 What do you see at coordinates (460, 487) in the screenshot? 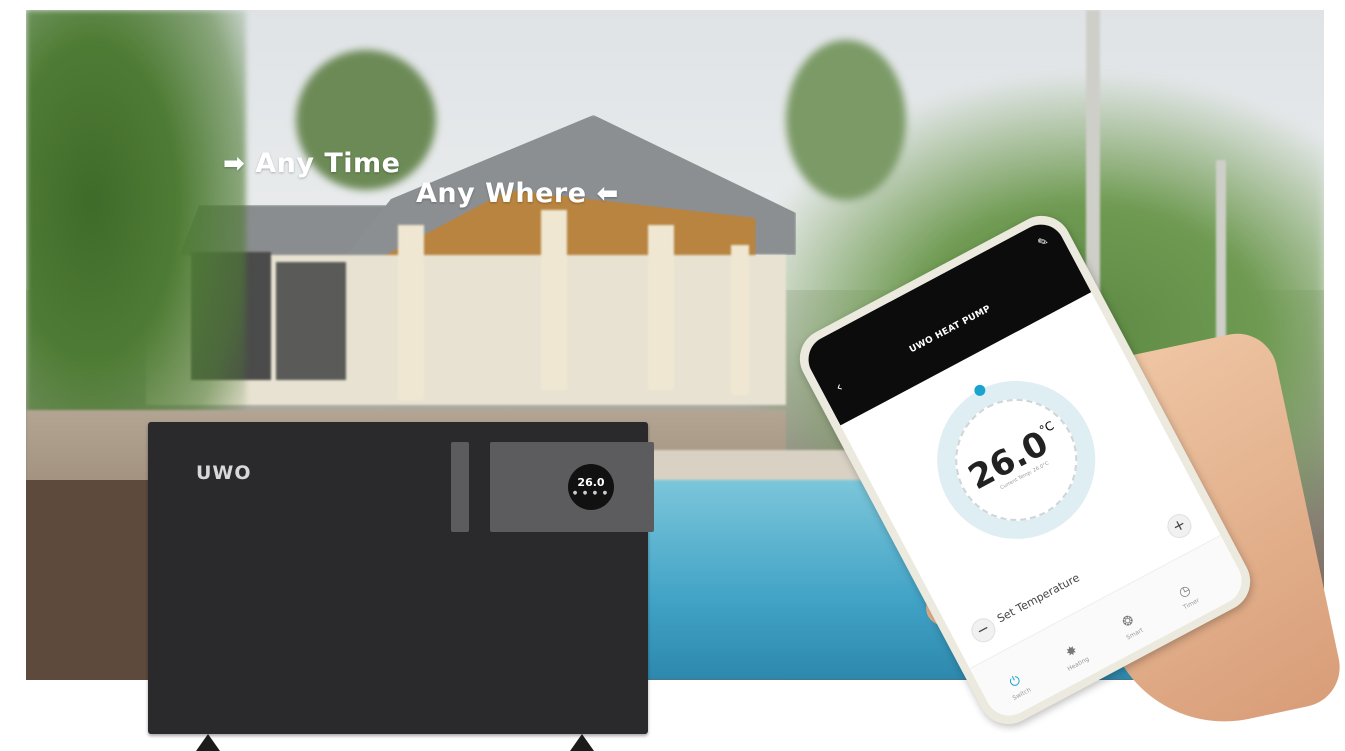
I see `unit-vent-slot` at bounding box center [460, 487].